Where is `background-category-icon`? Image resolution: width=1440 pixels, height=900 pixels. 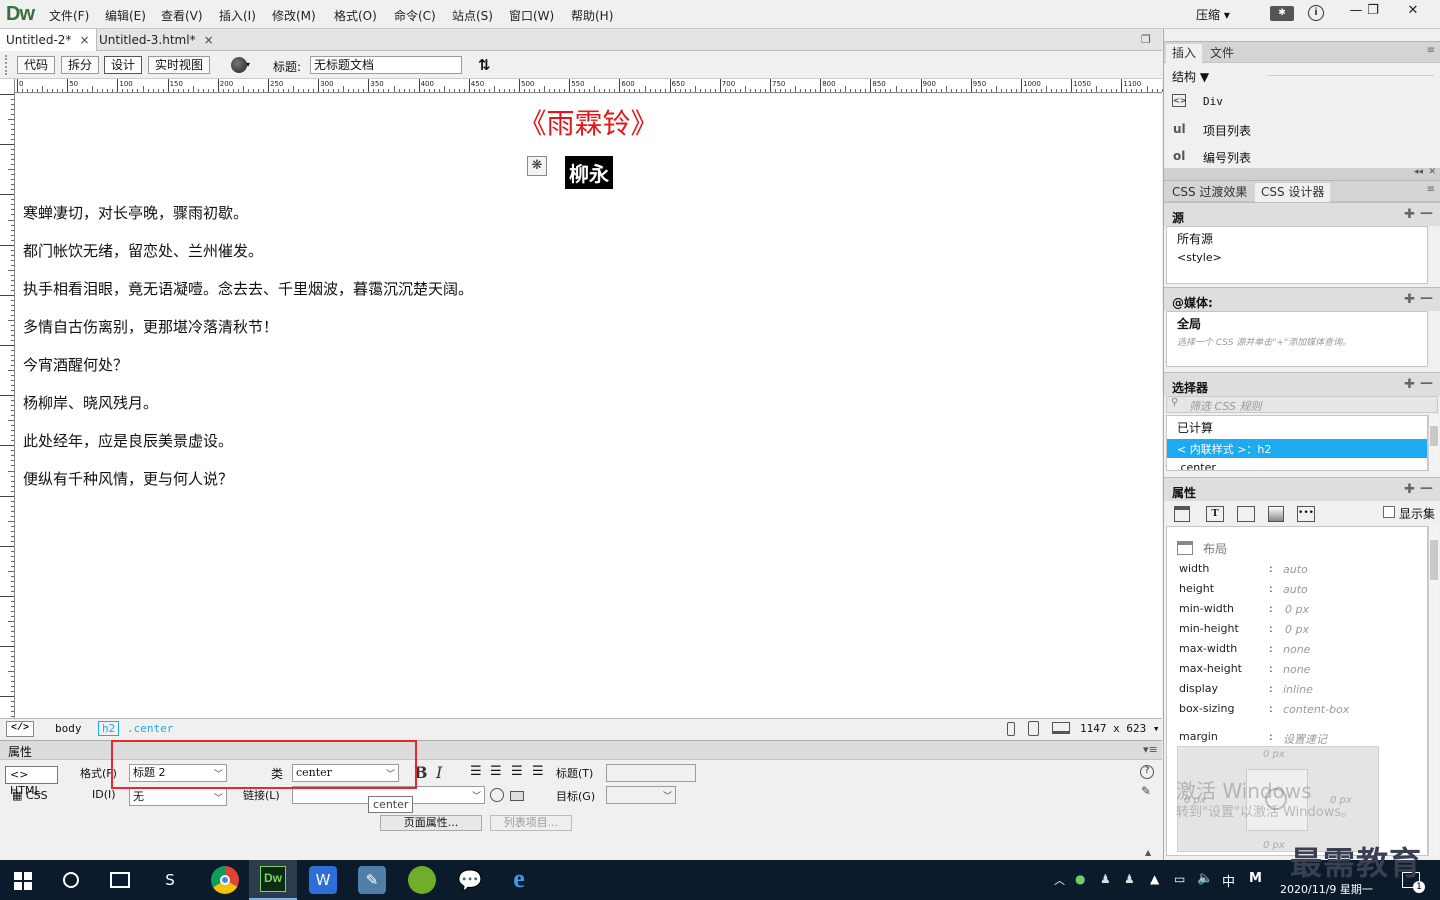
background-category-icon is located at coordinates (1276, 514).